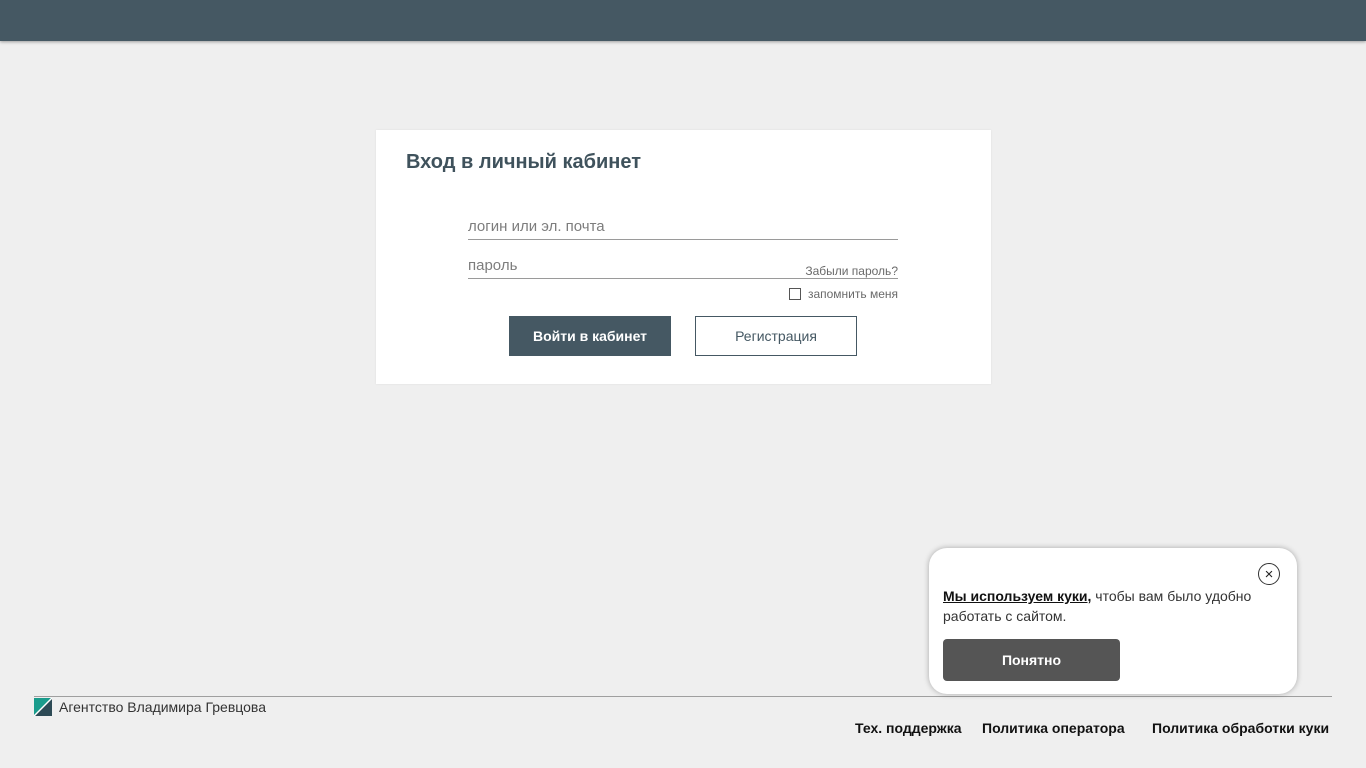 This screenshot has width=1366, height=768. Describe the element at coordinates (1031, 660) in the screenshot. I see `cookie-accept-button: Понятно` at that location.